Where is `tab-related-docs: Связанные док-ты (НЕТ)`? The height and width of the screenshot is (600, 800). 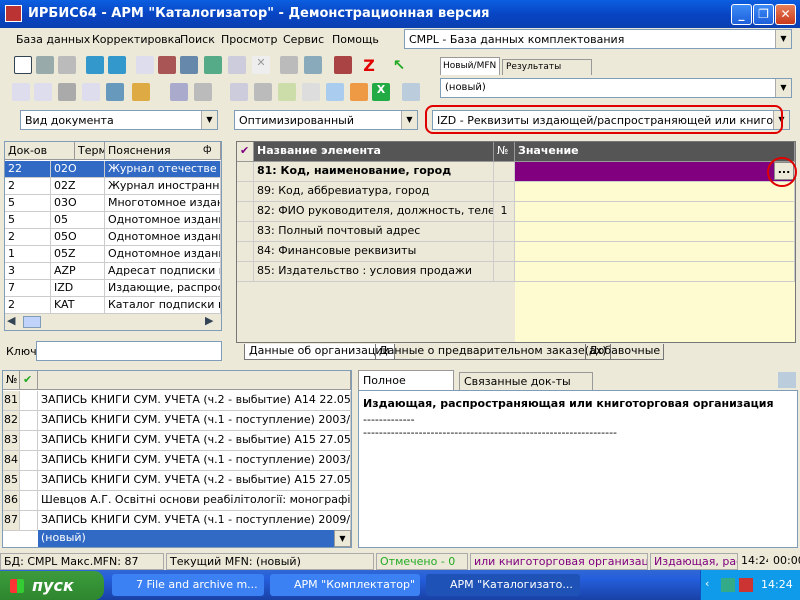
tab-related-docs: Связанные док-ты (НЕТ) is located at coordinates (526, 386).